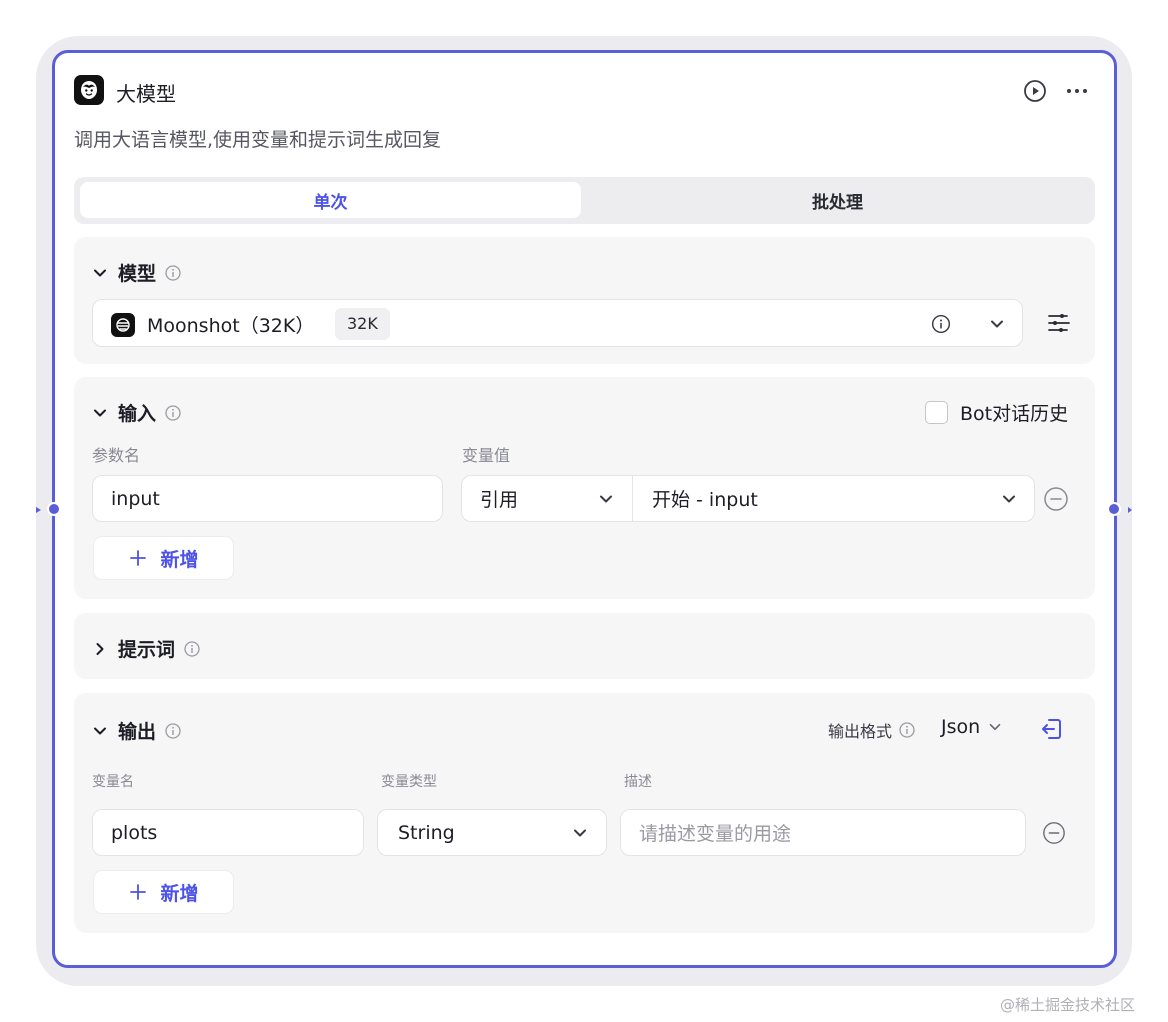 The image size is (1168, 1022). What do you see at coordinates (113, 782) in the screenshot?
I see `var-name-header: 变量名` at bounding box center [113, 782].